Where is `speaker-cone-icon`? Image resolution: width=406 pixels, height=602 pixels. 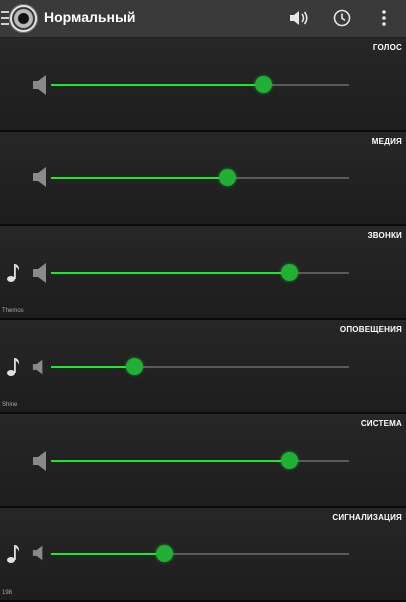 speaker-cone-icon is located at coordinates (23, 18).